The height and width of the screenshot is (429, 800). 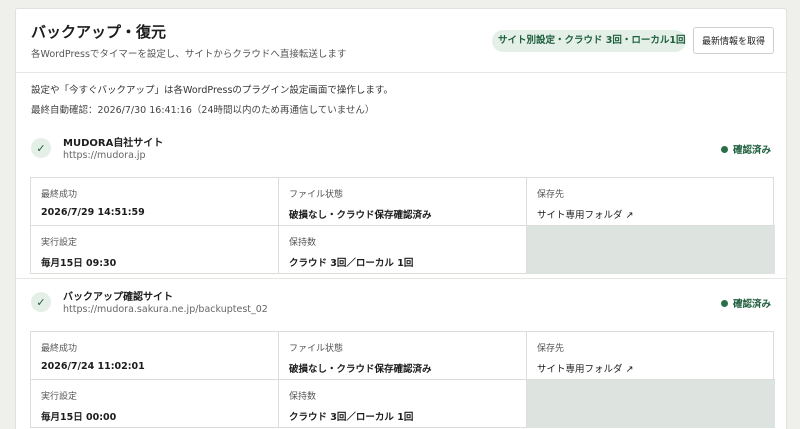 What do you see at coordinates (155, 250) in the screenshot?
I see `schedule-cell: 実行設定 毎月15日 09:30` at bounding box center [155, 250].